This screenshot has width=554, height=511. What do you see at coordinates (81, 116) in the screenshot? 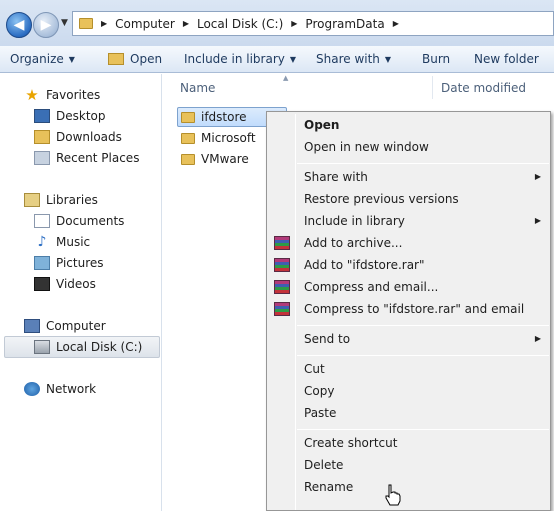
I see `nav-label: Desktop` at bounding box center [81, 116].